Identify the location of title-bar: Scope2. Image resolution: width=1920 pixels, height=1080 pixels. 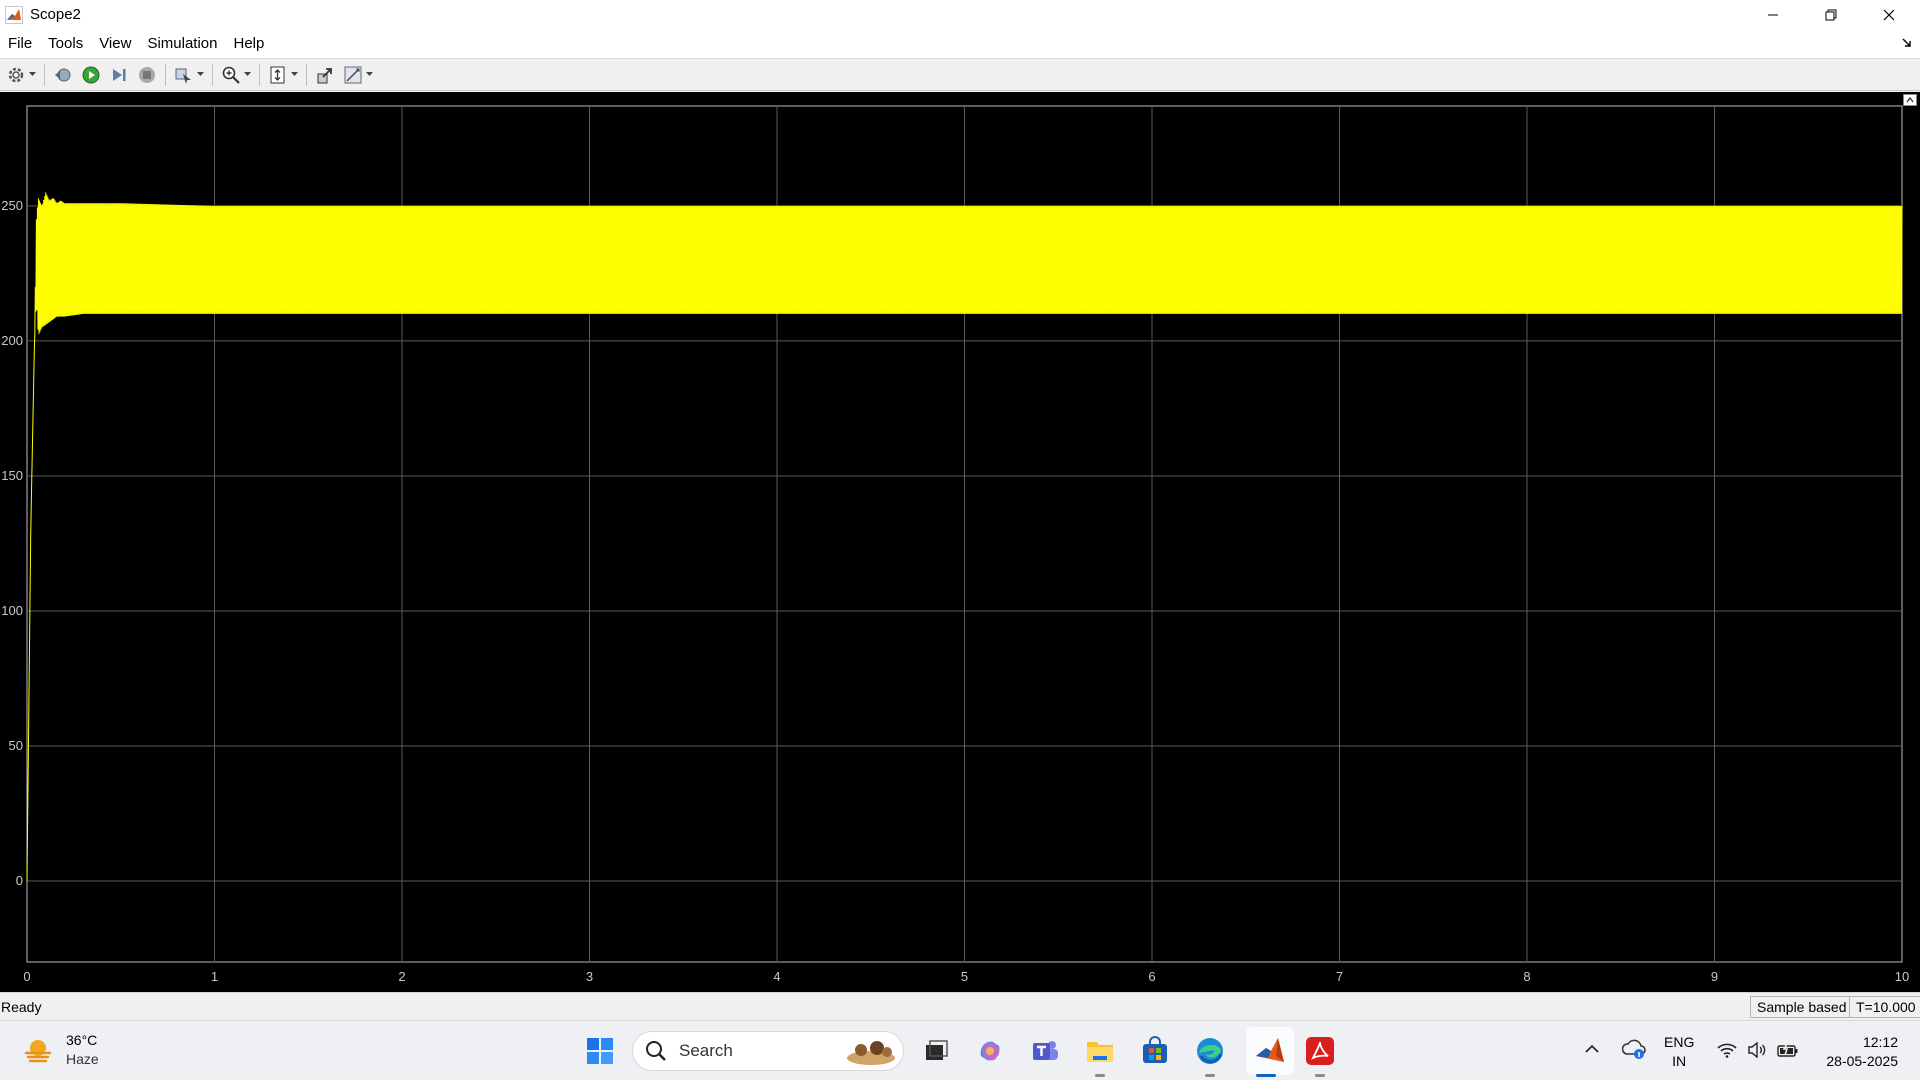
(960, 14).